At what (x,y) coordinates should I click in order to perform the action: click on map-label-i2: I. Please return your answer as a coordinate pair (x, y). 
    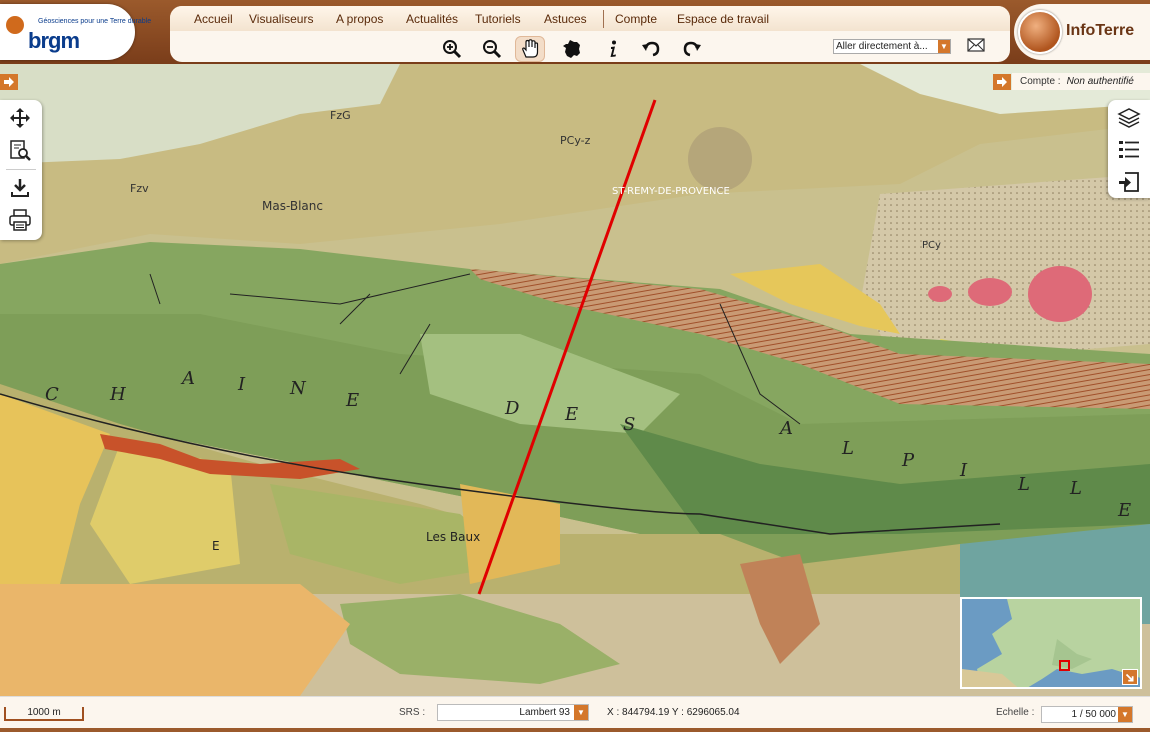
    Looking at the image, I should click on (963, 470).